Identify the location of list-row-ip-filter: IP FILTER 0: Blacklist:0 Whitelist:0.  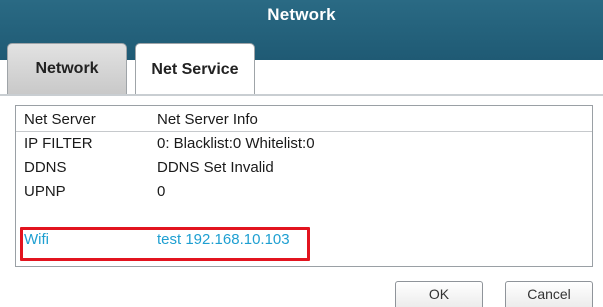
(304, 144).